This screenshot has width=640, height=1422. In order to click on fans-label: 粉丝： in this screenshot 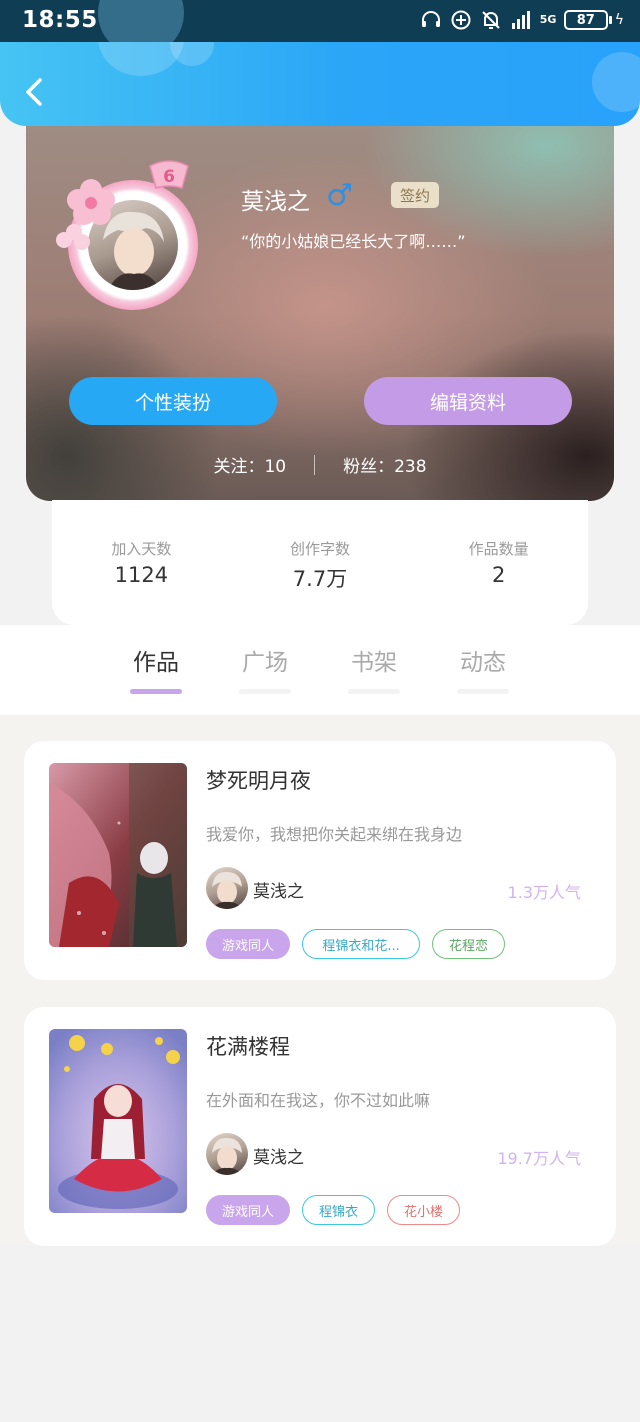, I will do `click(369, 467)`.